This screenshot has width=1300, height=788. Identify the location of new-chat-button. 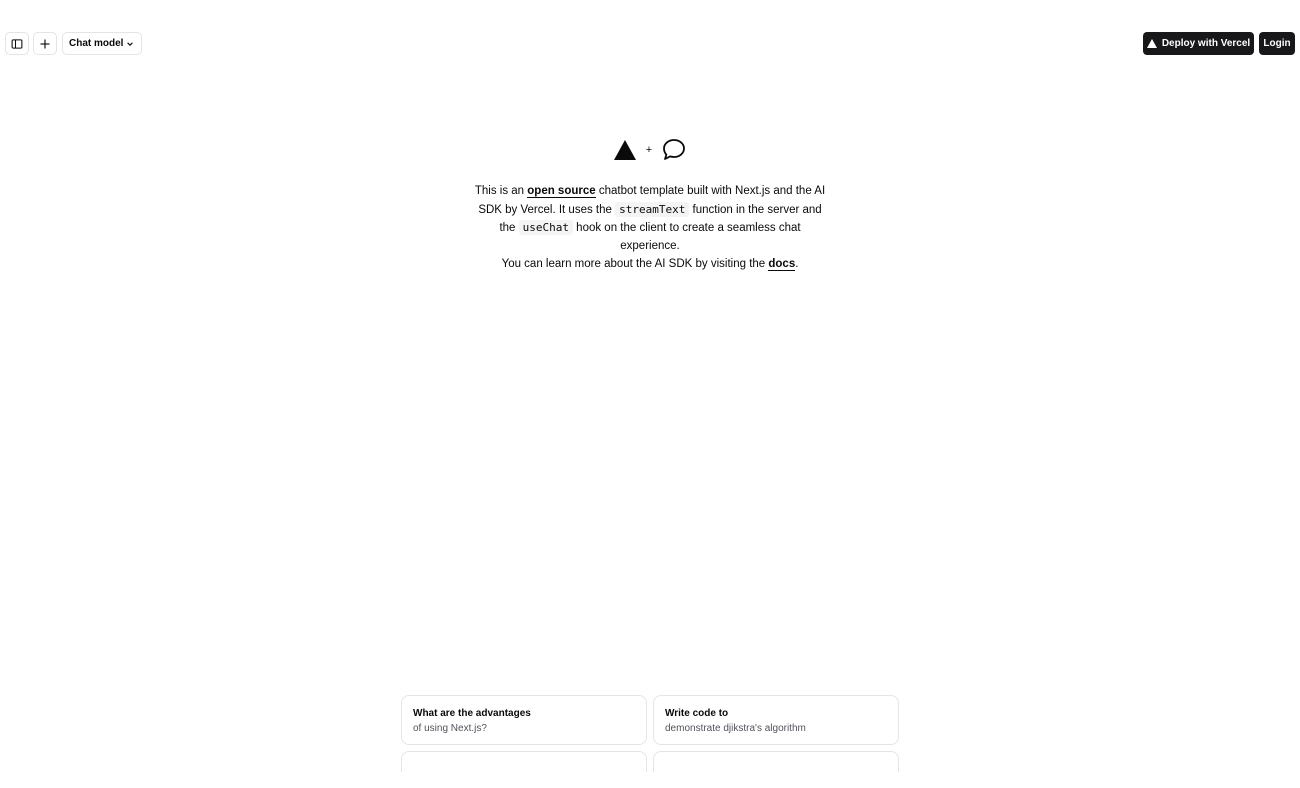
(45, 43).